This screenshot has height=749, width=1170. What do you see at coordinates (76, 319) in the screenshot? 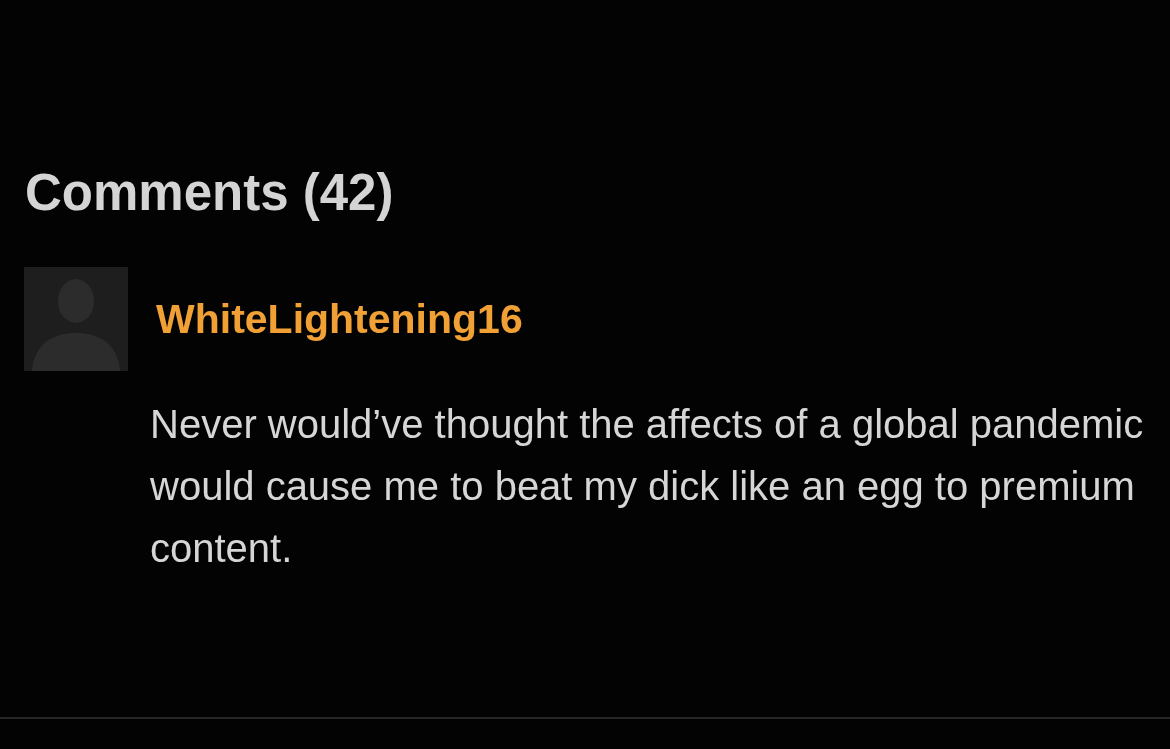
I see `avatar-icon` at bounding box center [76, 319].